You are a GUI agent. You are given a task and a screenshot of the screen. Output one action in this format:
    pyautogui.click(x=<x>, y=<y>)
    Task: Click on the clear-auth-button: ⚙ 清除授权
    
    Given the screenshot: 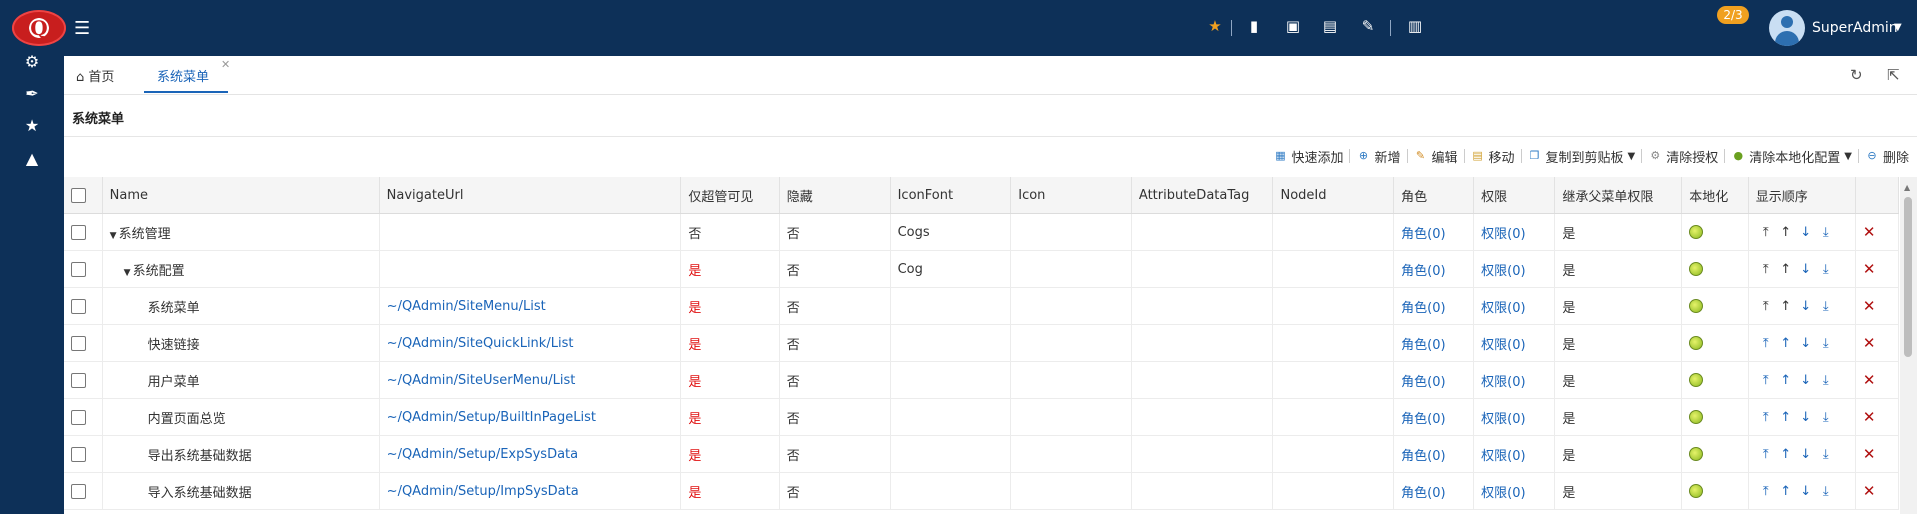 What is the action you would take?
    pyautogui.click(x=1683, y=156)
    